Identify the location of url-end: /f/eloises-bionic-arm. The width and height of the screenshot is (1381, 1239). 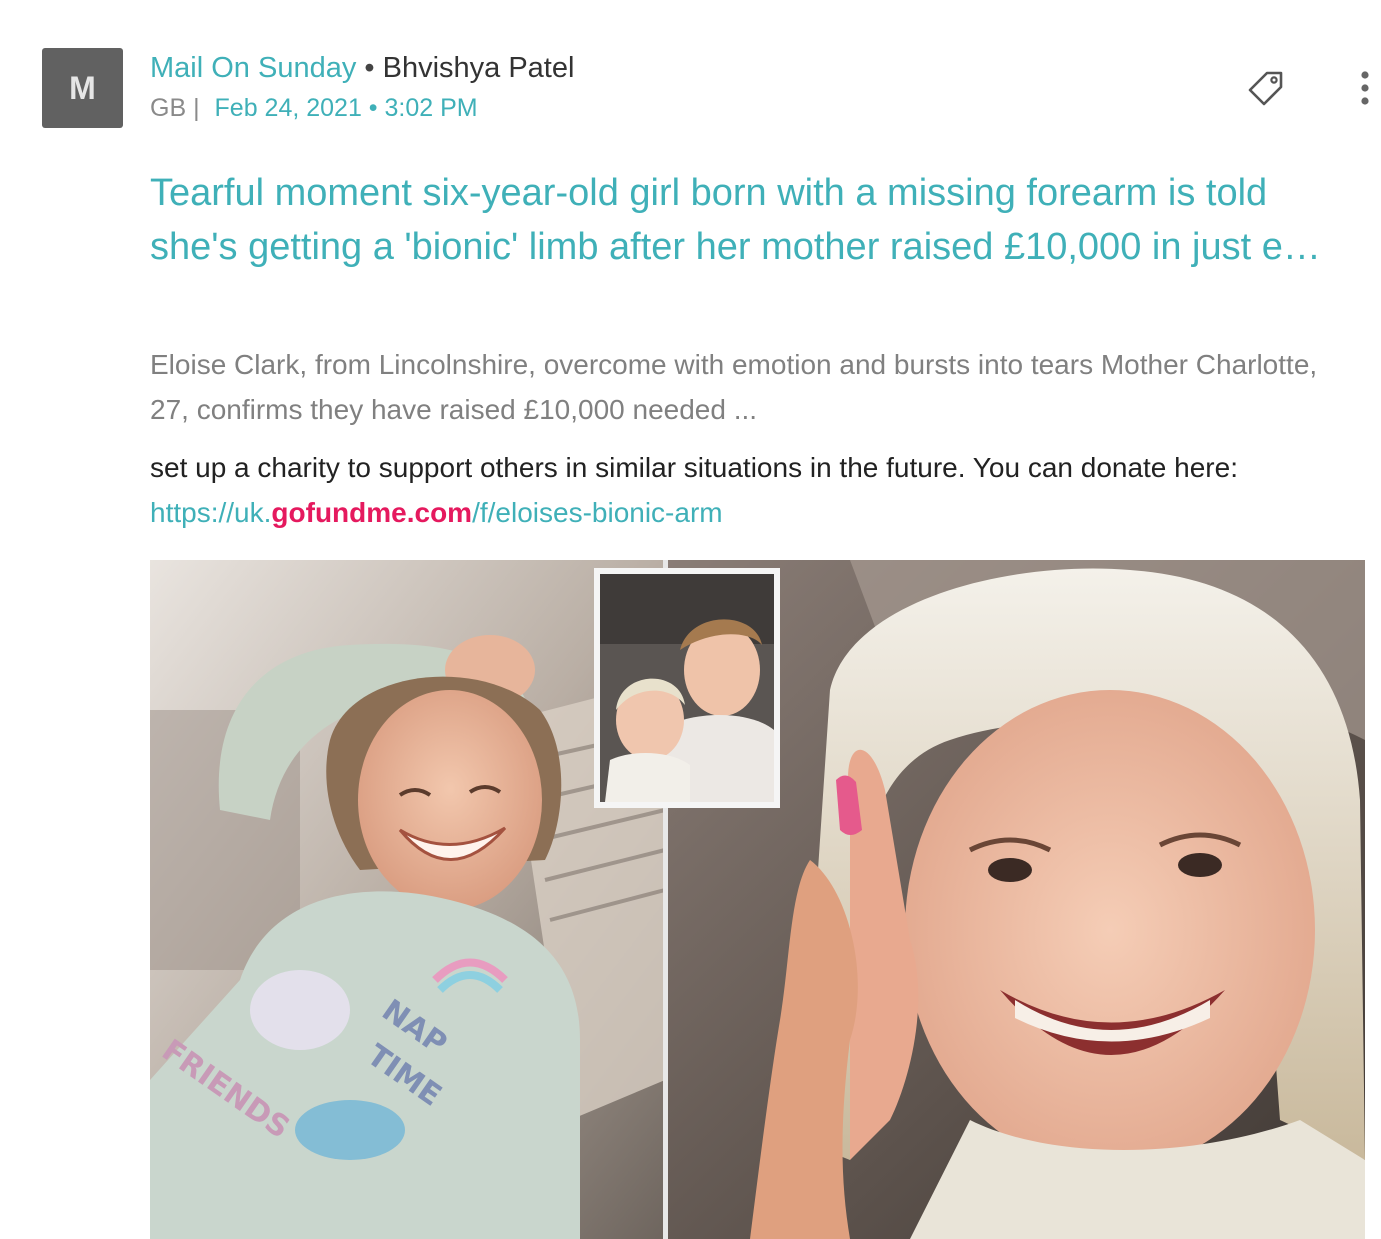
(597, 512).